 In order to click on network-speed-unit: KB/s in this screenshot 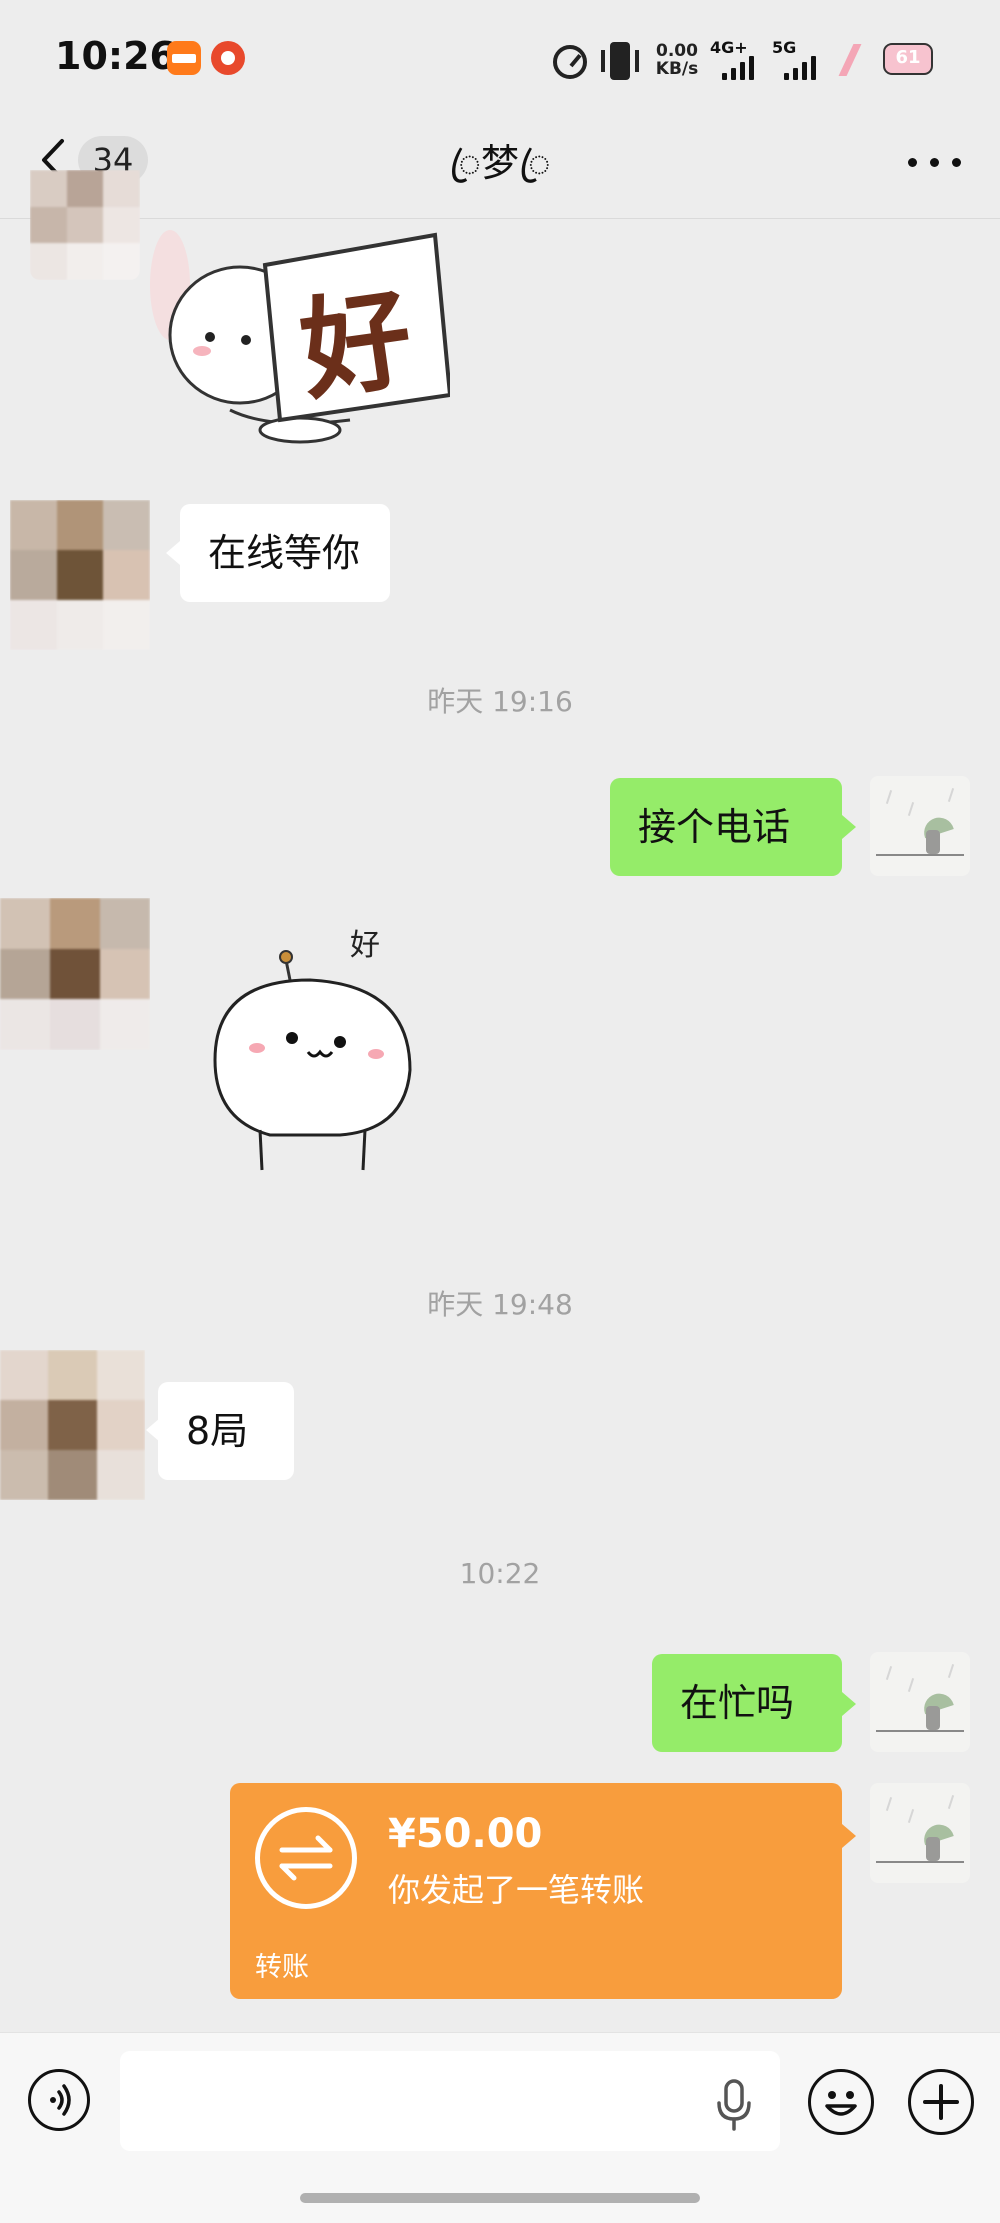, I will do `click(677, 69)`.